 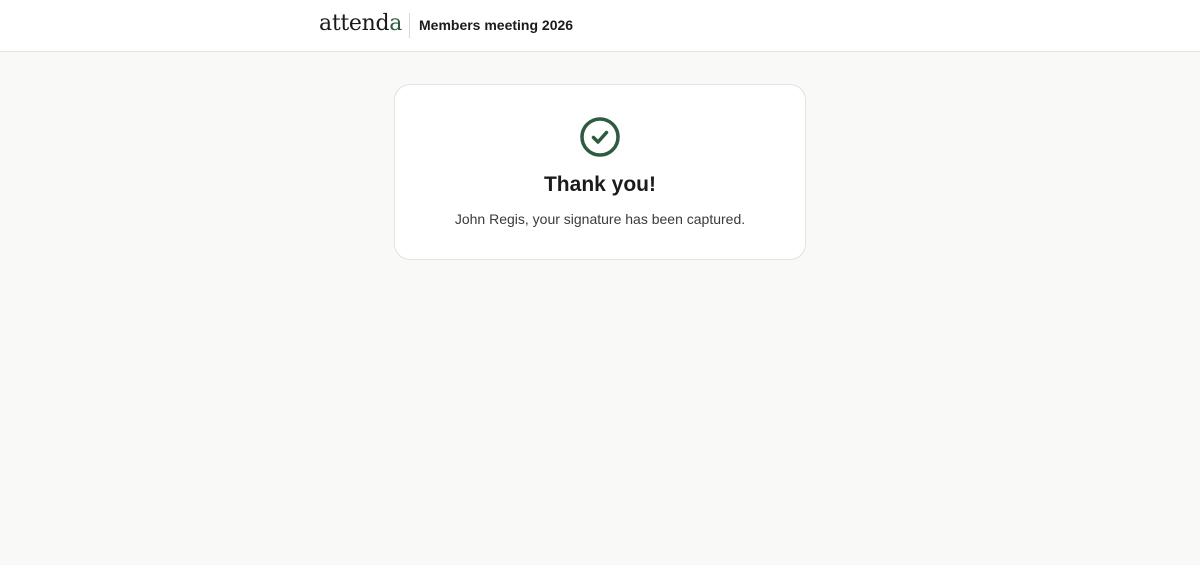 What do you see at coordinates (600, 137) in the screenshot?
I see `check-circle-icon` at bounding box center [600, 137].